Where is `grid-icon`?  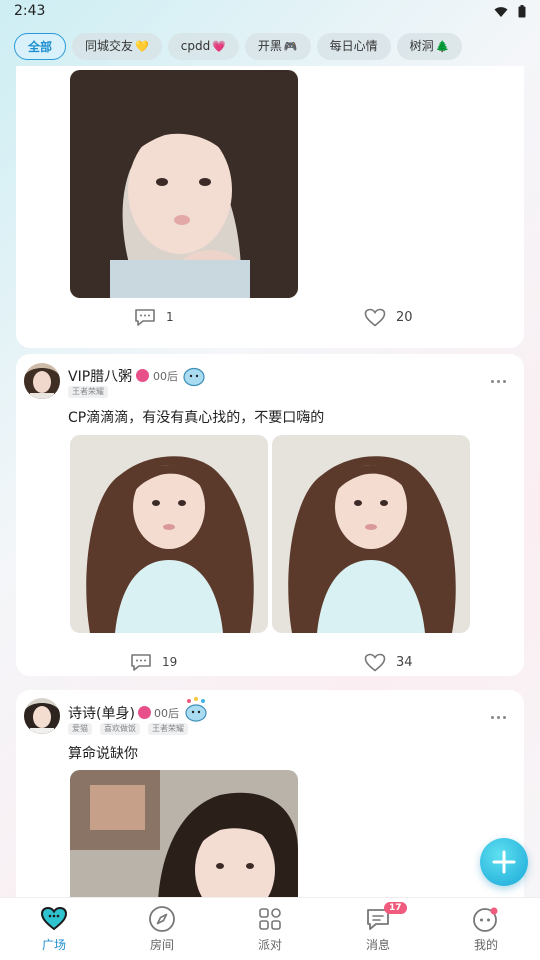 grid-icon is located at coordinates (270, 919).